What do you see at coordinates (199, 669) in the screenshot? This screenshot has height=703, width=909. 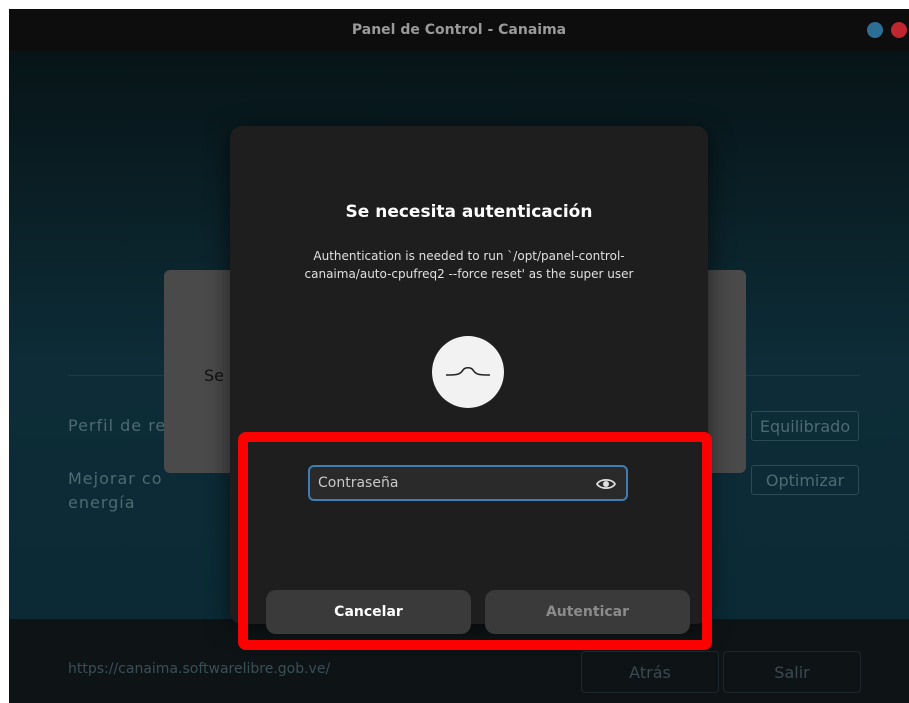 I see `website-link: https://canaima.softwarelibre.gob.ve/` at bounding box center [199, 669].